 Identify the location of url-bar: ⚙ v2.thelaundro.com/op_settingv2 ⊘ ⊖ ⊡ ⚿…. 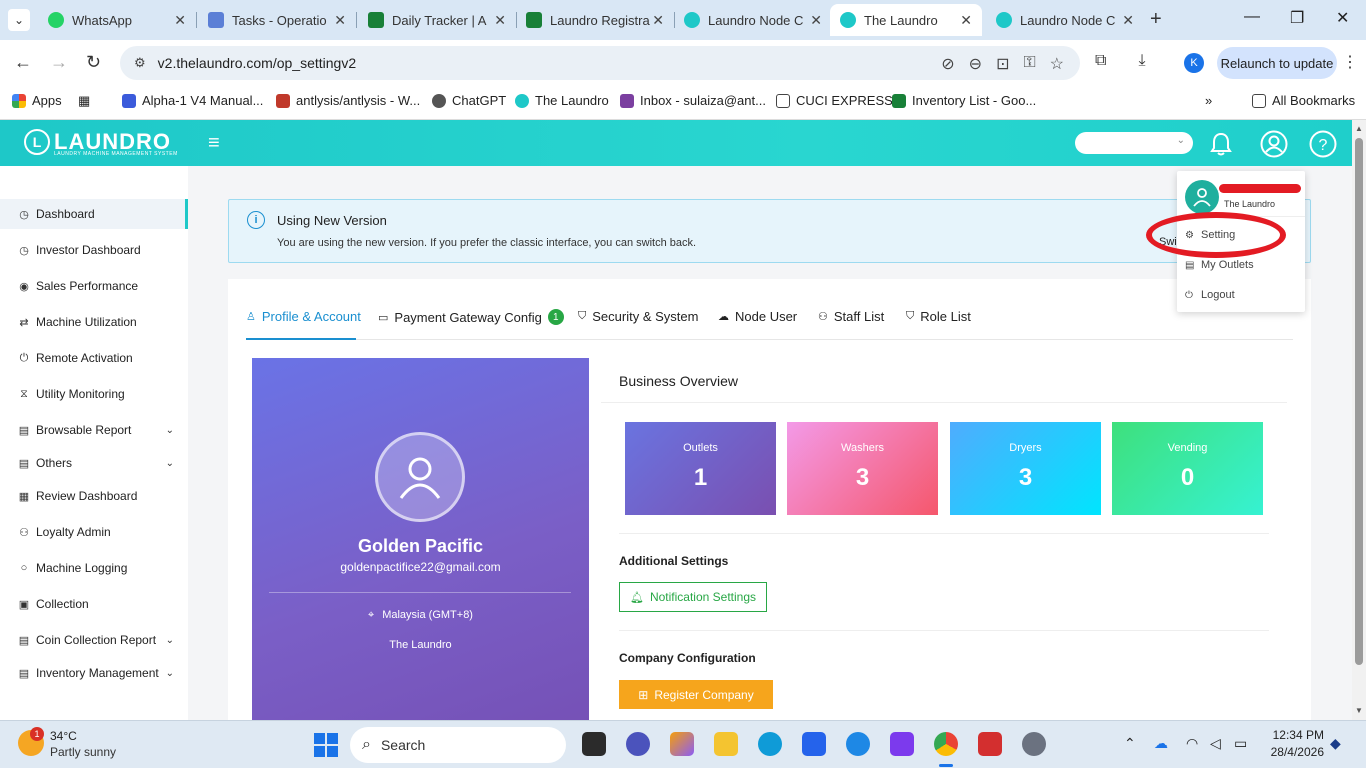
(600, 63).